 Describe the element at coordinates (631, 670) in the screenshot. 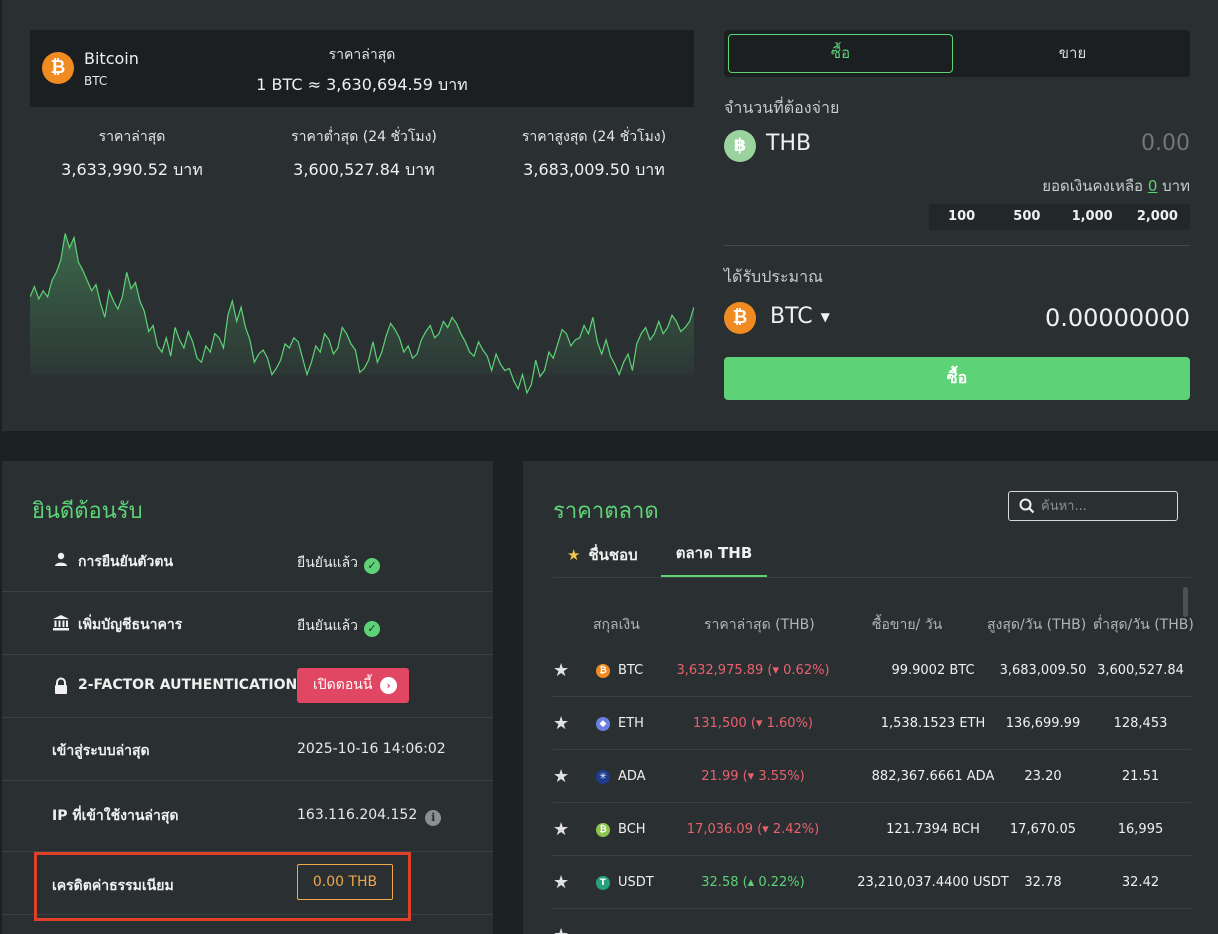

I see `currency-symbol: BTC` at that location.